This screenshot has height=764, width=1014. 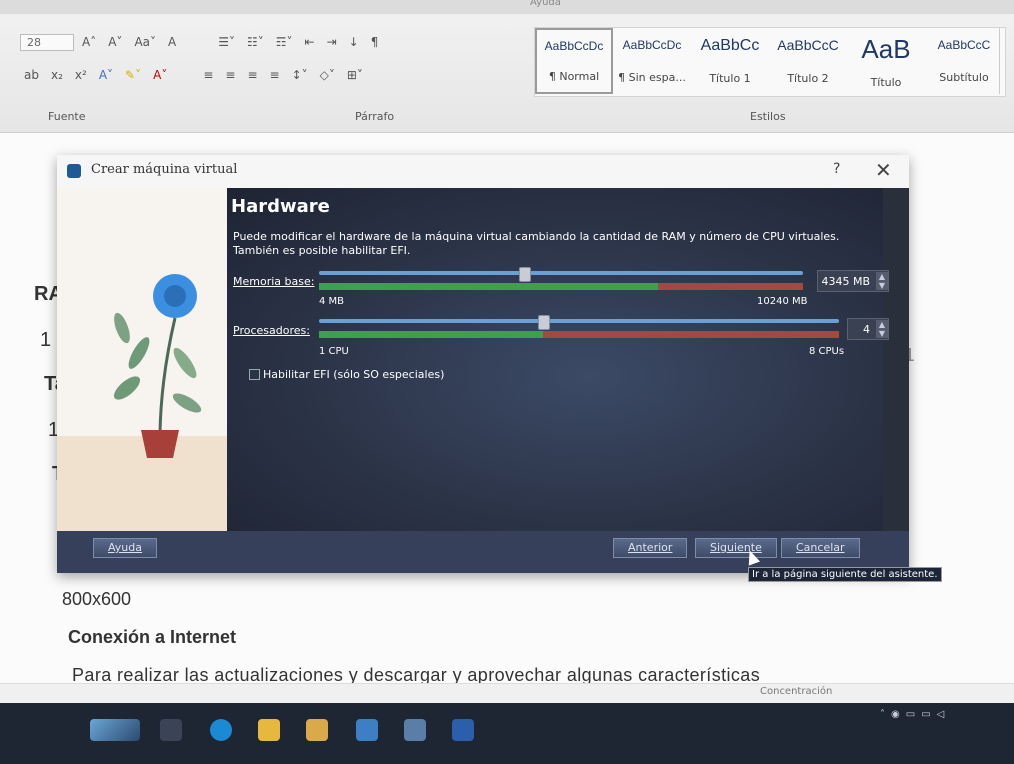 What do you see at coordinates (415, 730) in the screenshot?
I see `virtualbox-taskbar-icon` at bounding box center [415, 730].